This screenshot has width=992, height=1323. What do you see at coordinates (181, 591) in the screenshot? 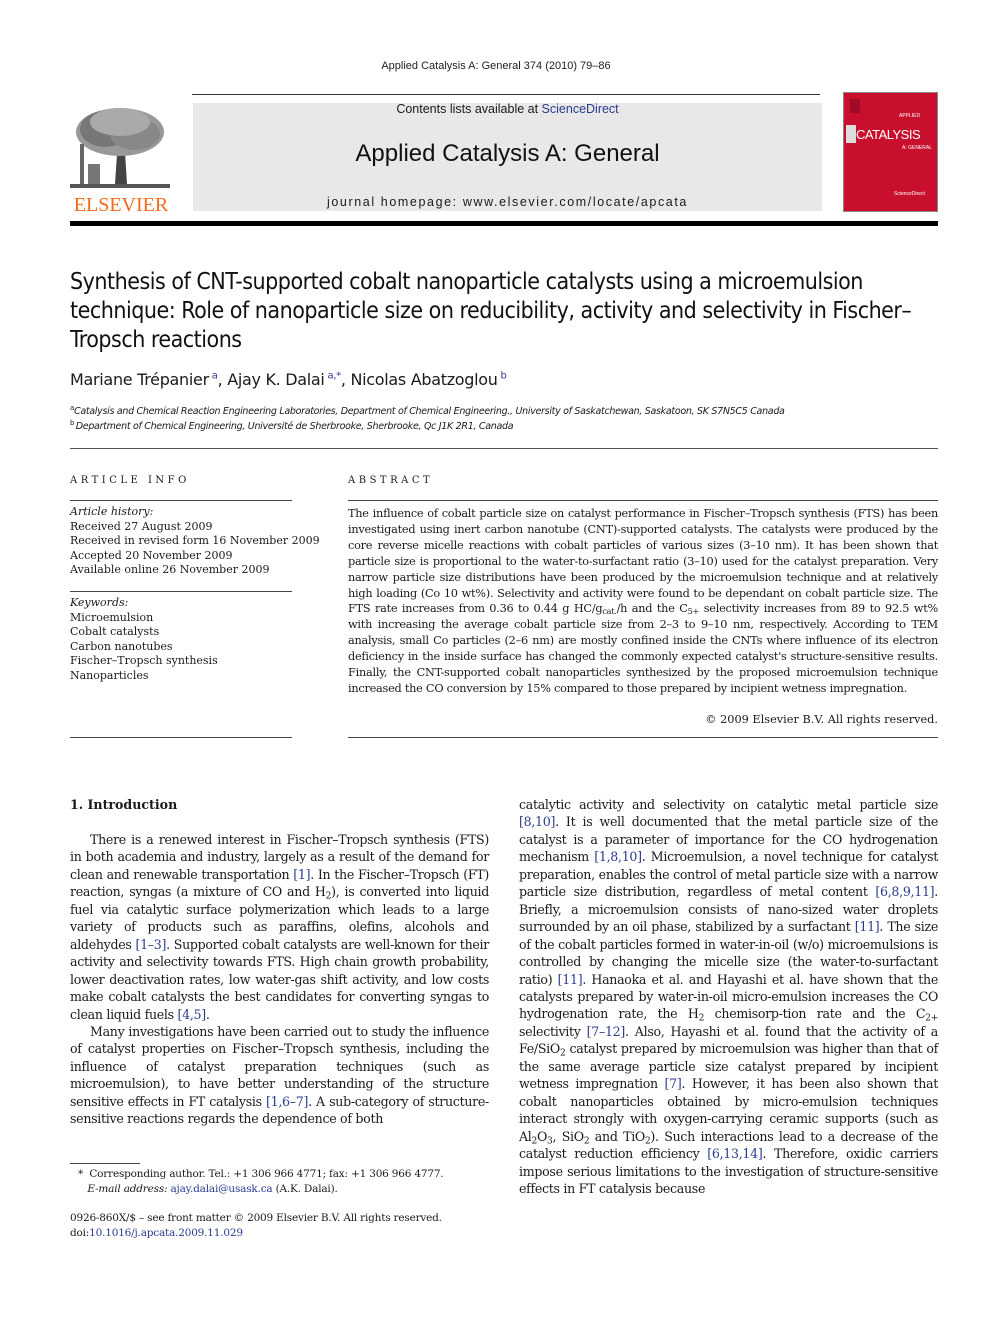
I see `keywords-rule` at bounding box center [181, 591].